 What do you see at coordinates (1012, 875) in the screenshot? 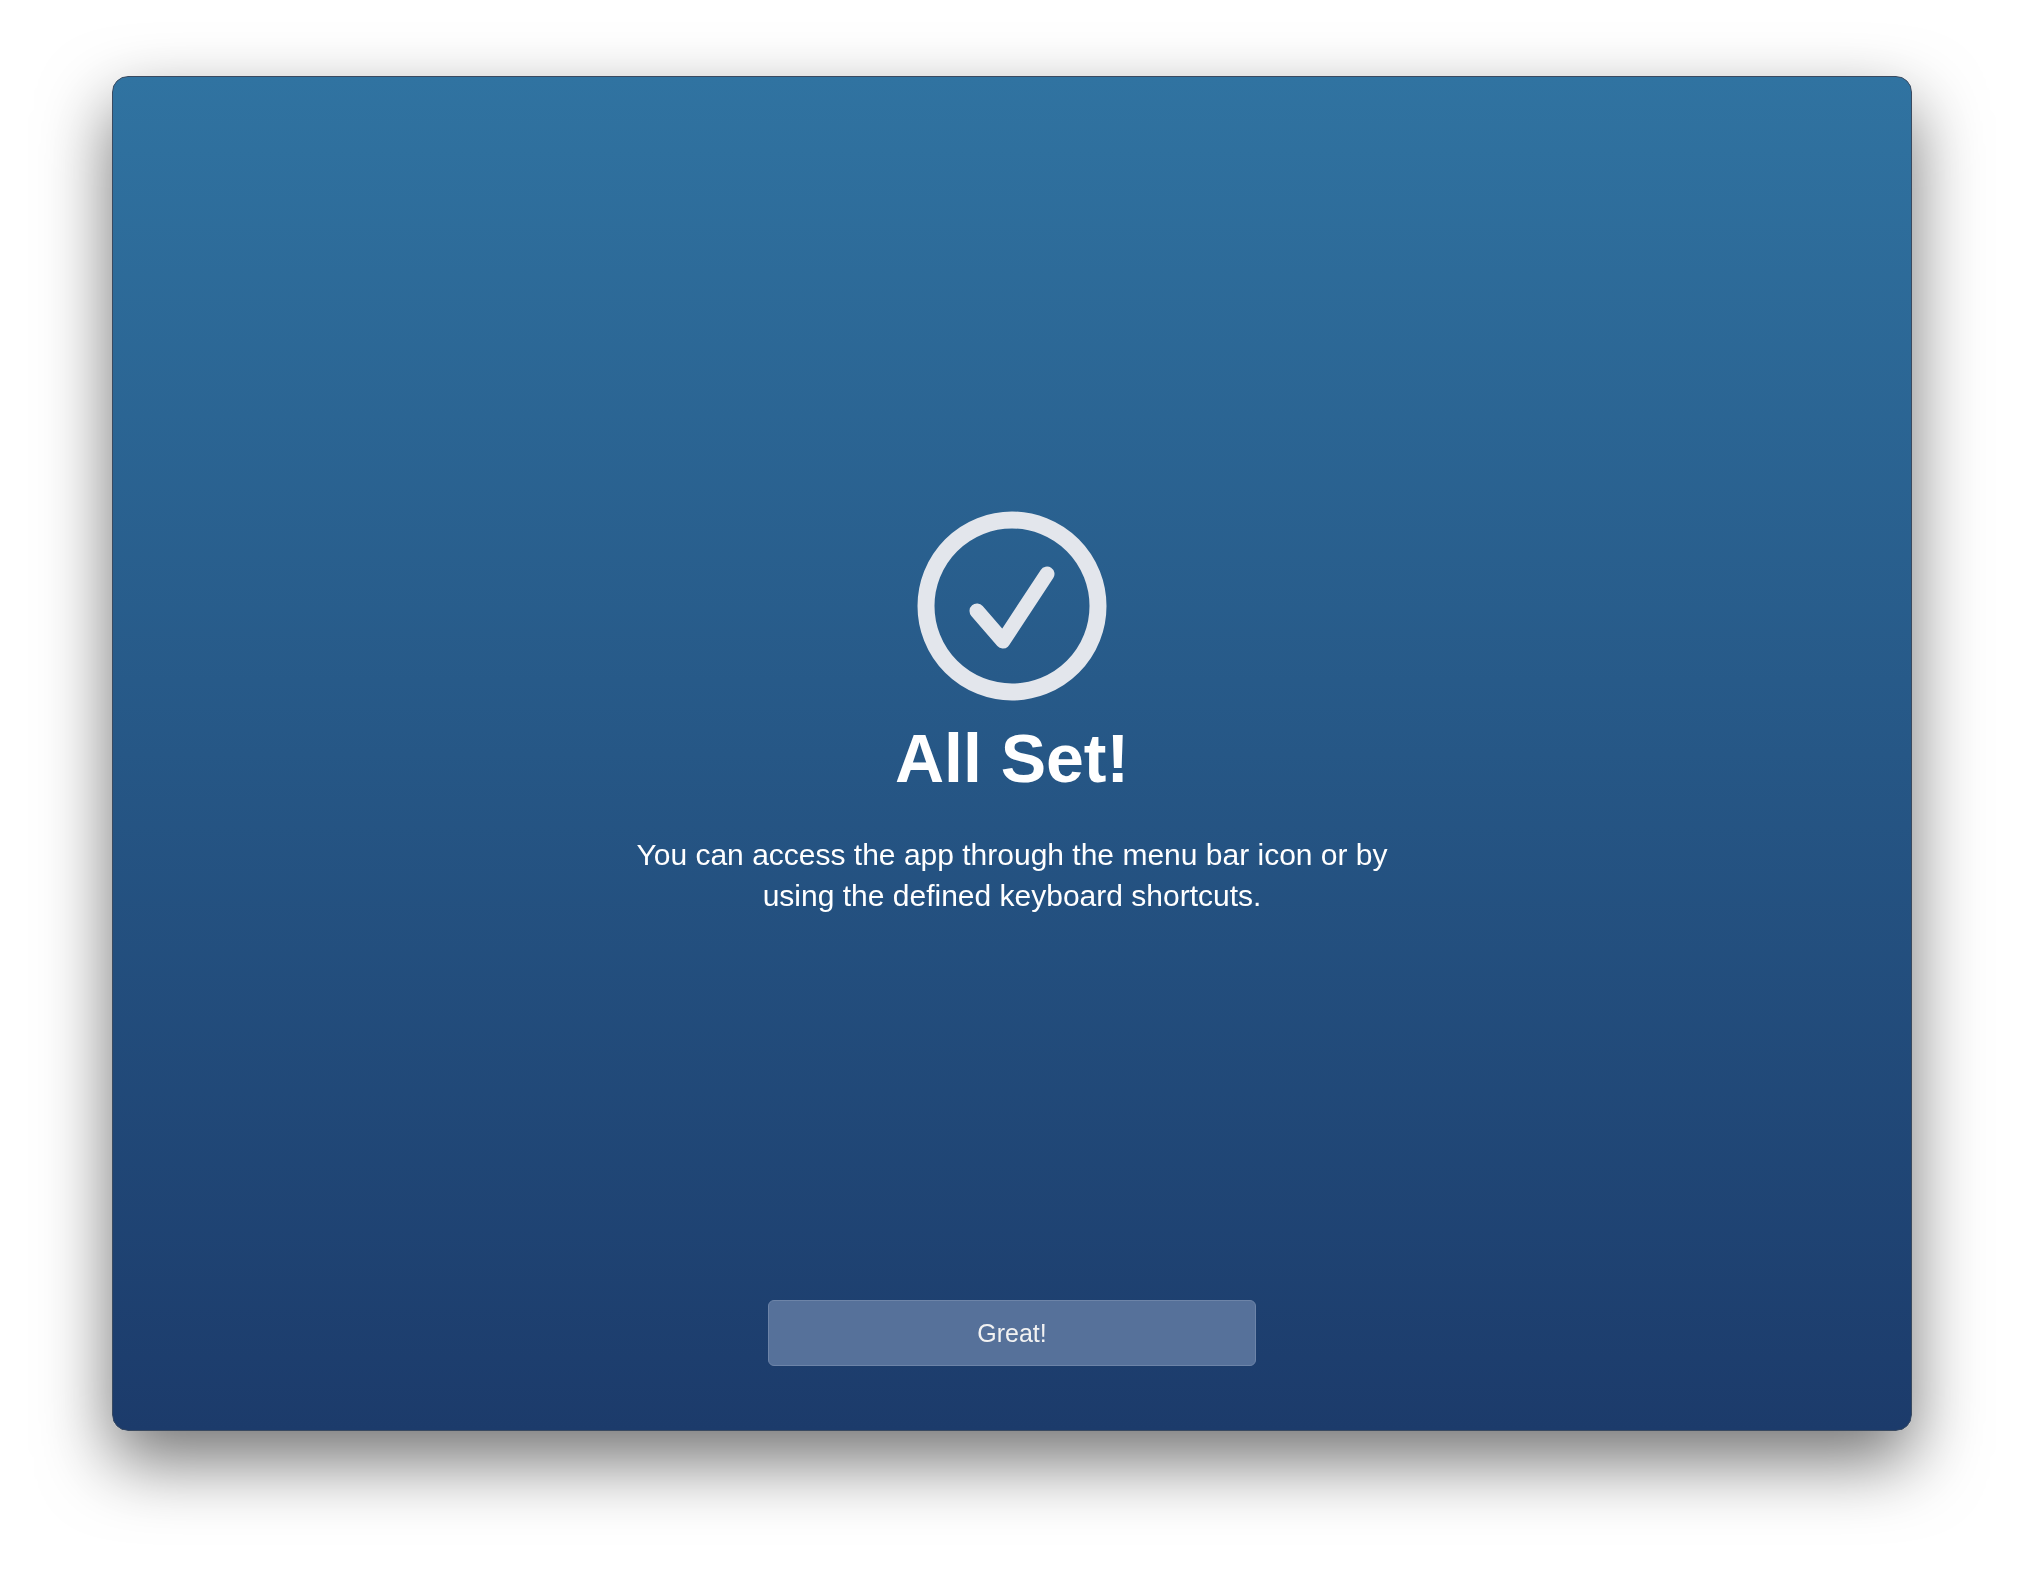
I see `dialog-message: You can access the app through the menu bar icon or by using the defined keyboard shortcuts.` at bounding box center [1012, 875].